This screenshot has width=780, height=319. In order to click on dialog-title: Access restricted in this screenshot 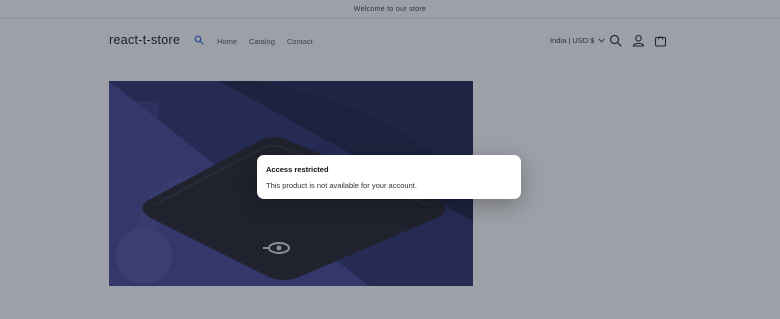, I will do `click(297, 169)`.